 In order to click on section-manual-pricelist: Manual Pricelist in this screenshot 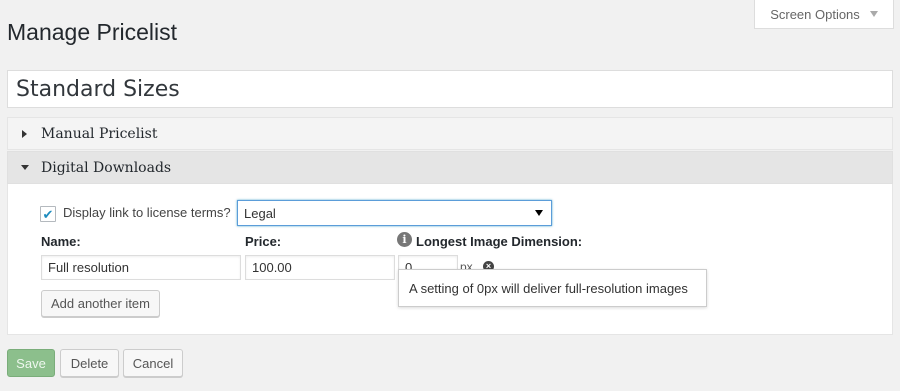, I will do `click(450, 133)`.